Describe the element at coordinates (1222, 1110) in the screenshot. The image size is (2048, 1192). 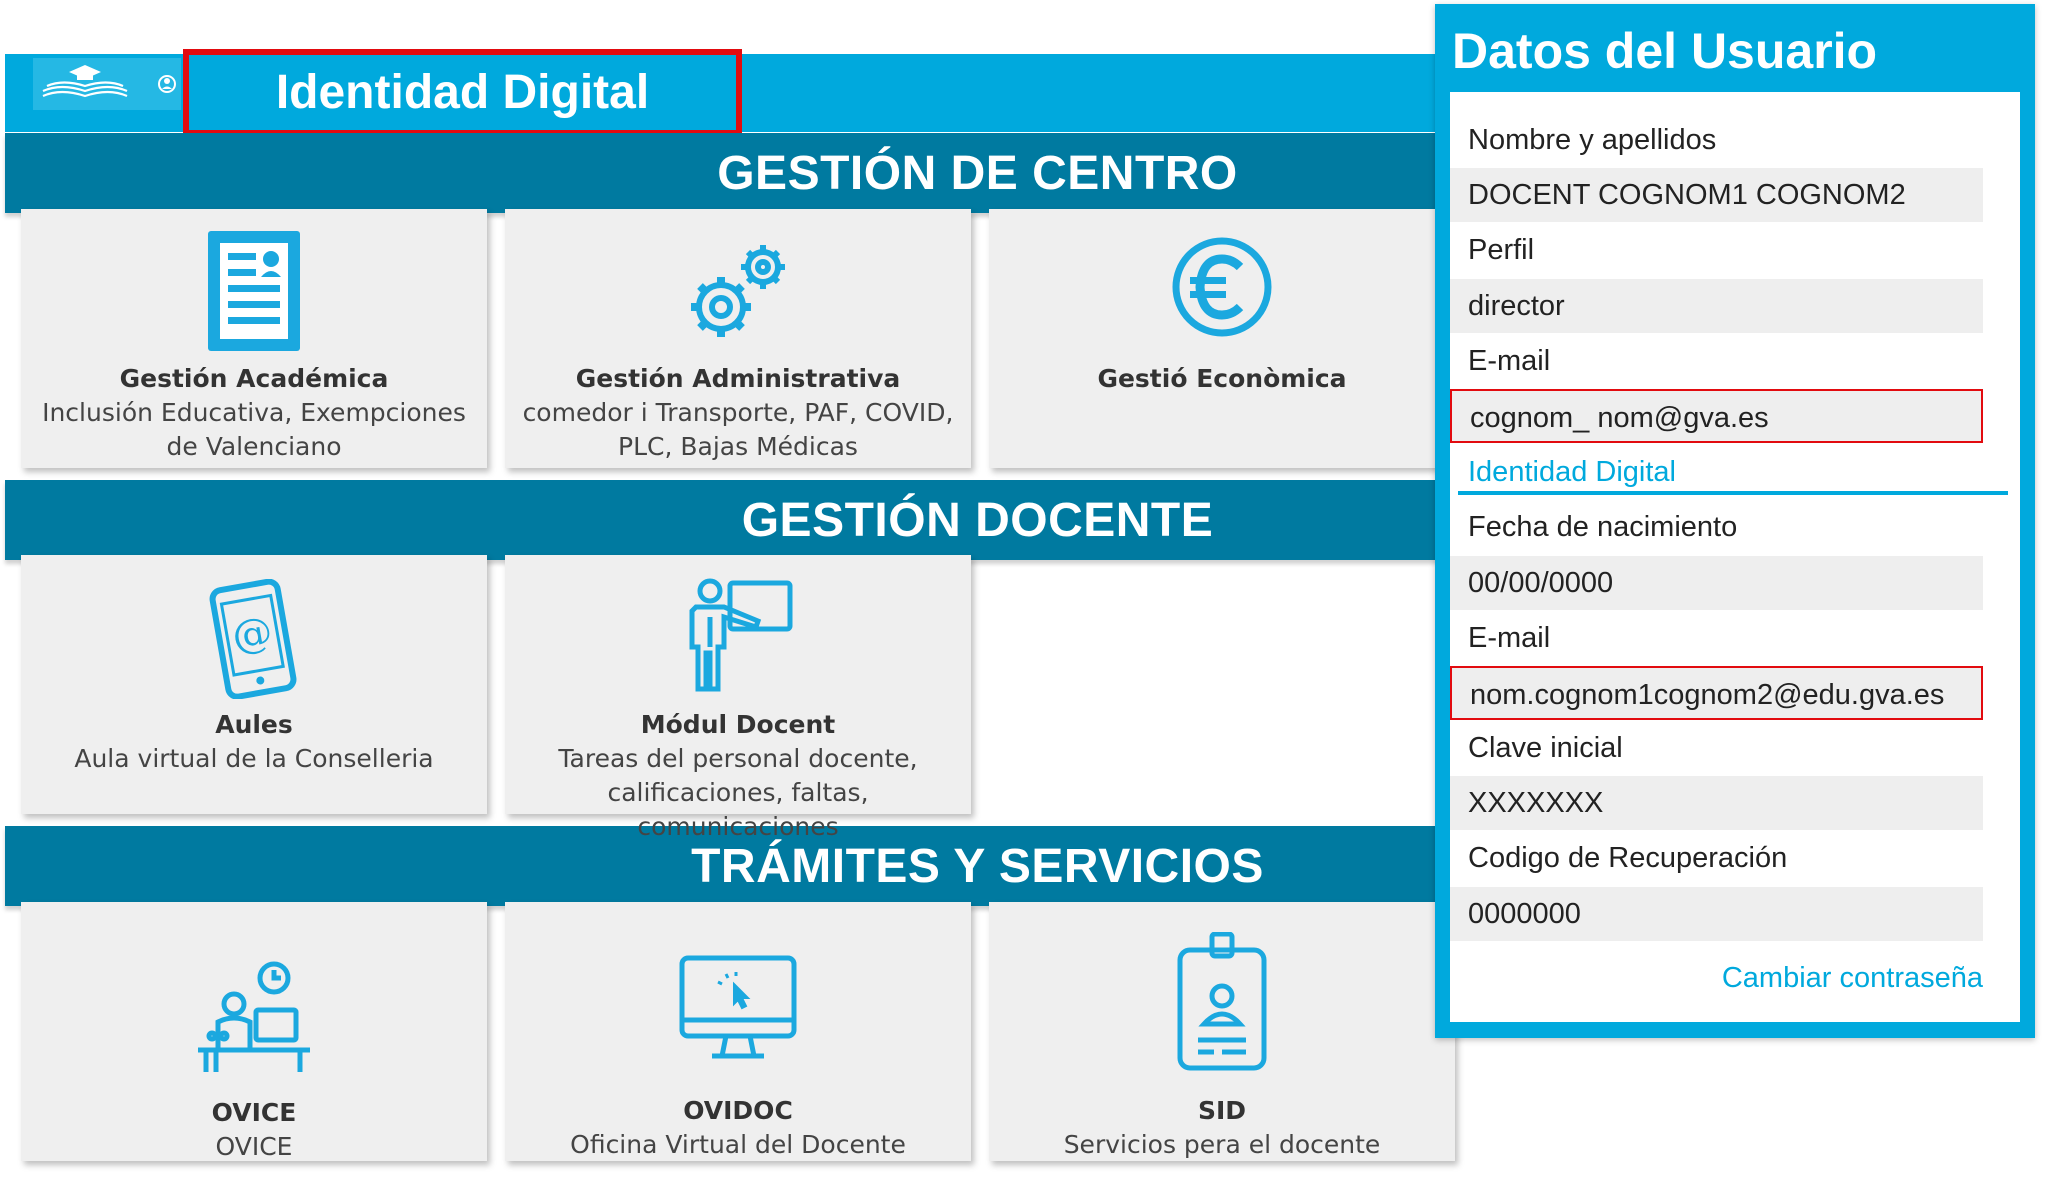
I see `tile-title: SID` at that location.